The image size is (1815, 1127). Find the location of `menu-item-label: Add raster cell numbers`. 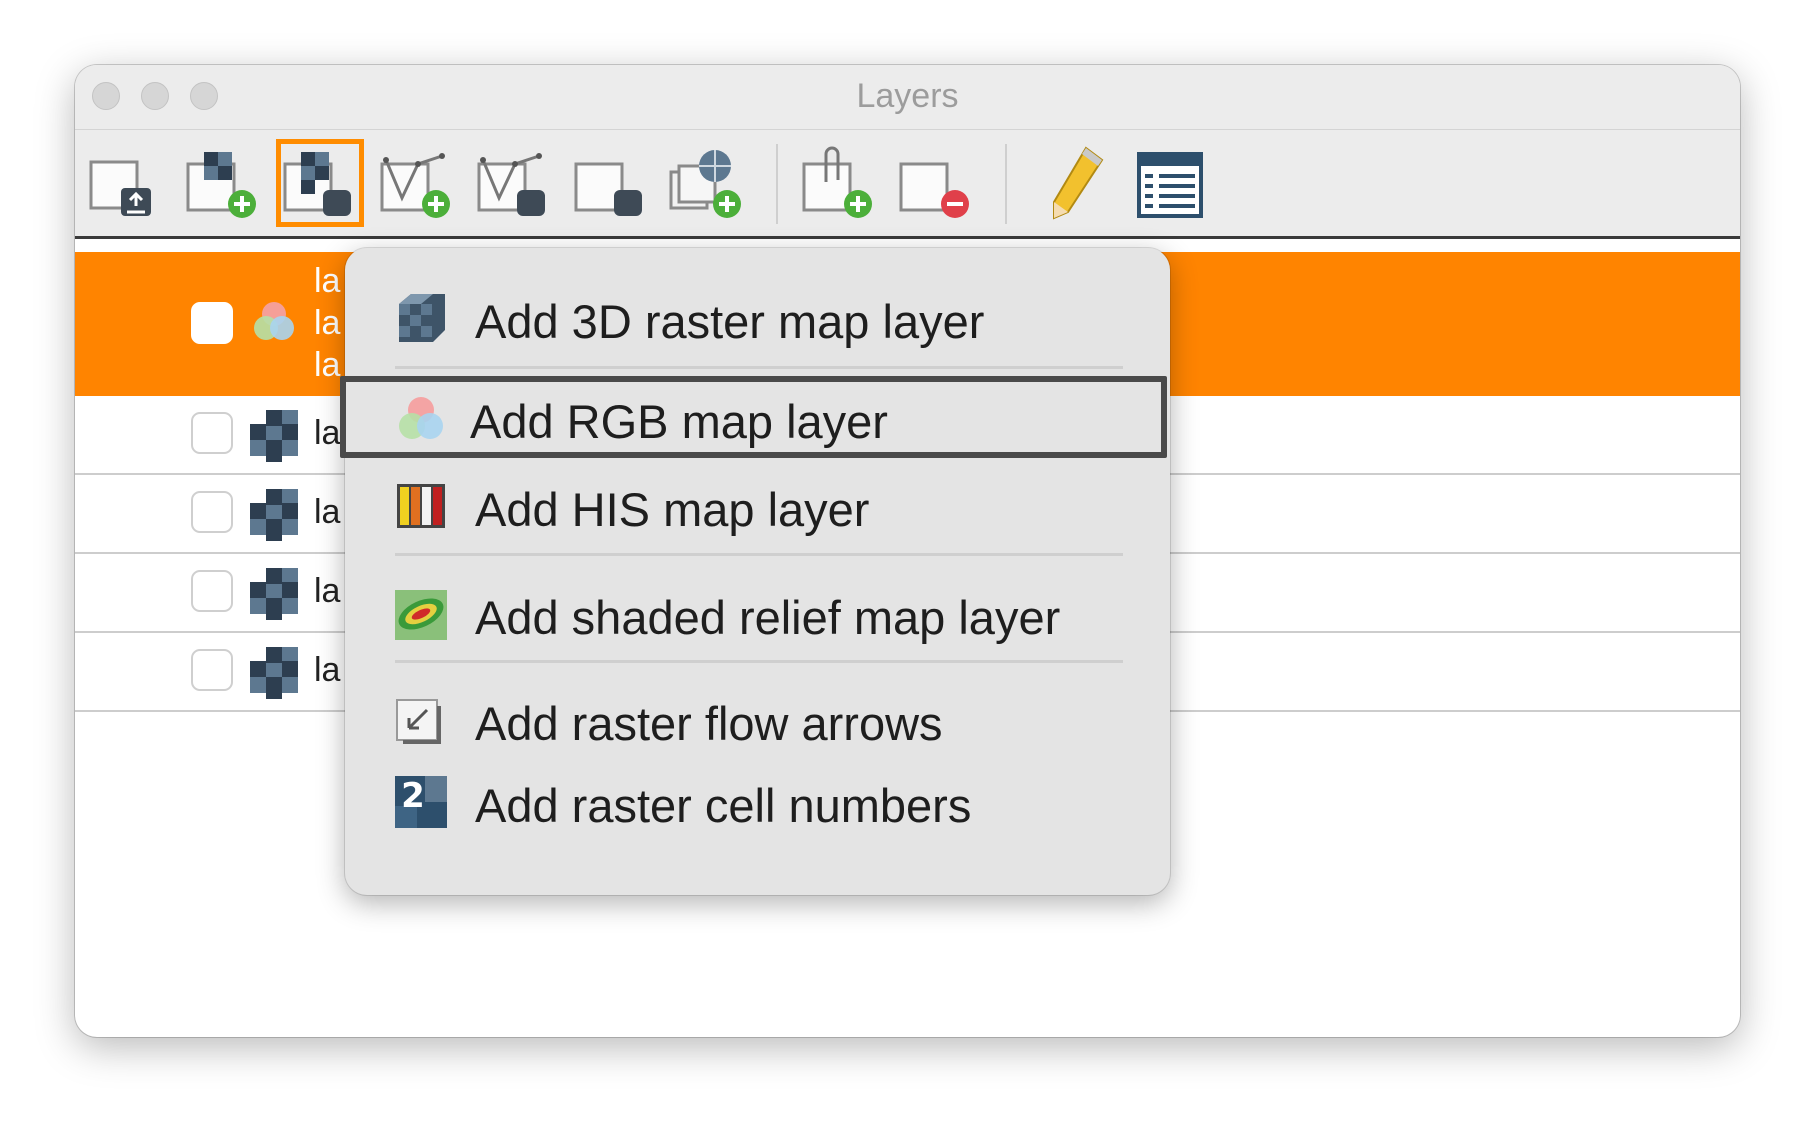

menu-item-label: Add raster cell numbers is located at coordinates (723, 805).